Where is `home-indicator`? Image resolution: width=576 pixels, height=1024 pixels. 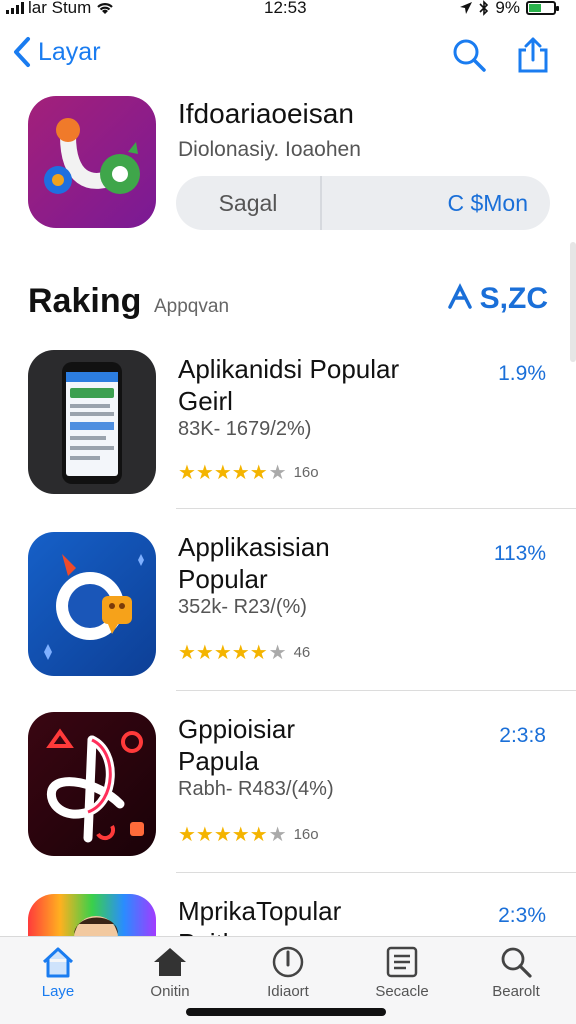
home-indicator is located at coordinates (286, 1012).